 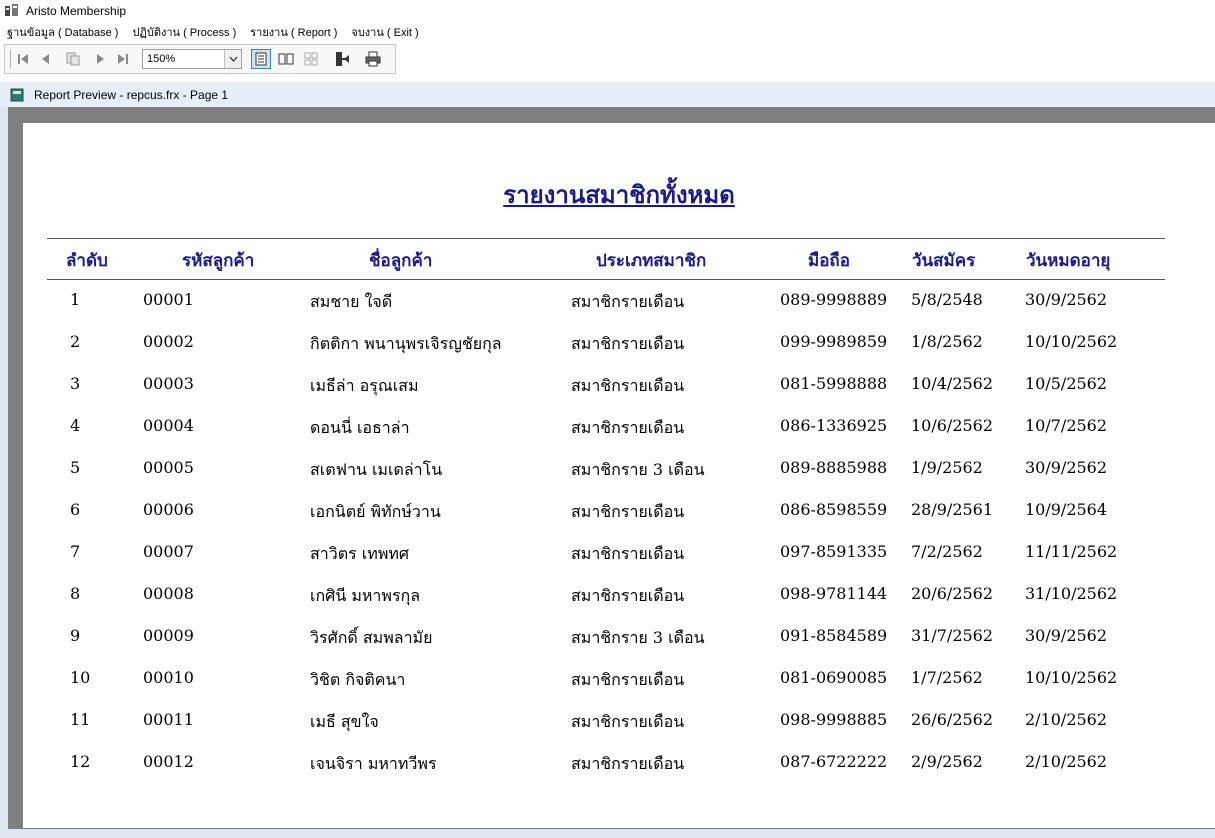 I want to click on report-title: รายงานสมาชิกทั้งหมด, so click(x=619, y=194).